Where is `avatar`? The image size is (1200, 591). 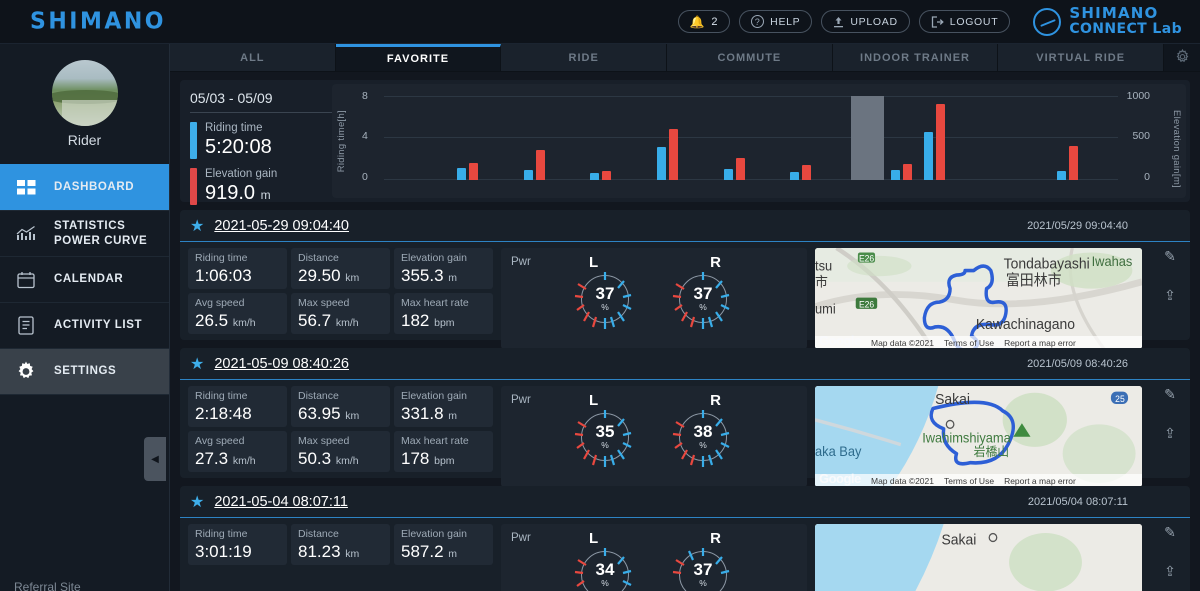 avatar is located at coordinates (84, 93).